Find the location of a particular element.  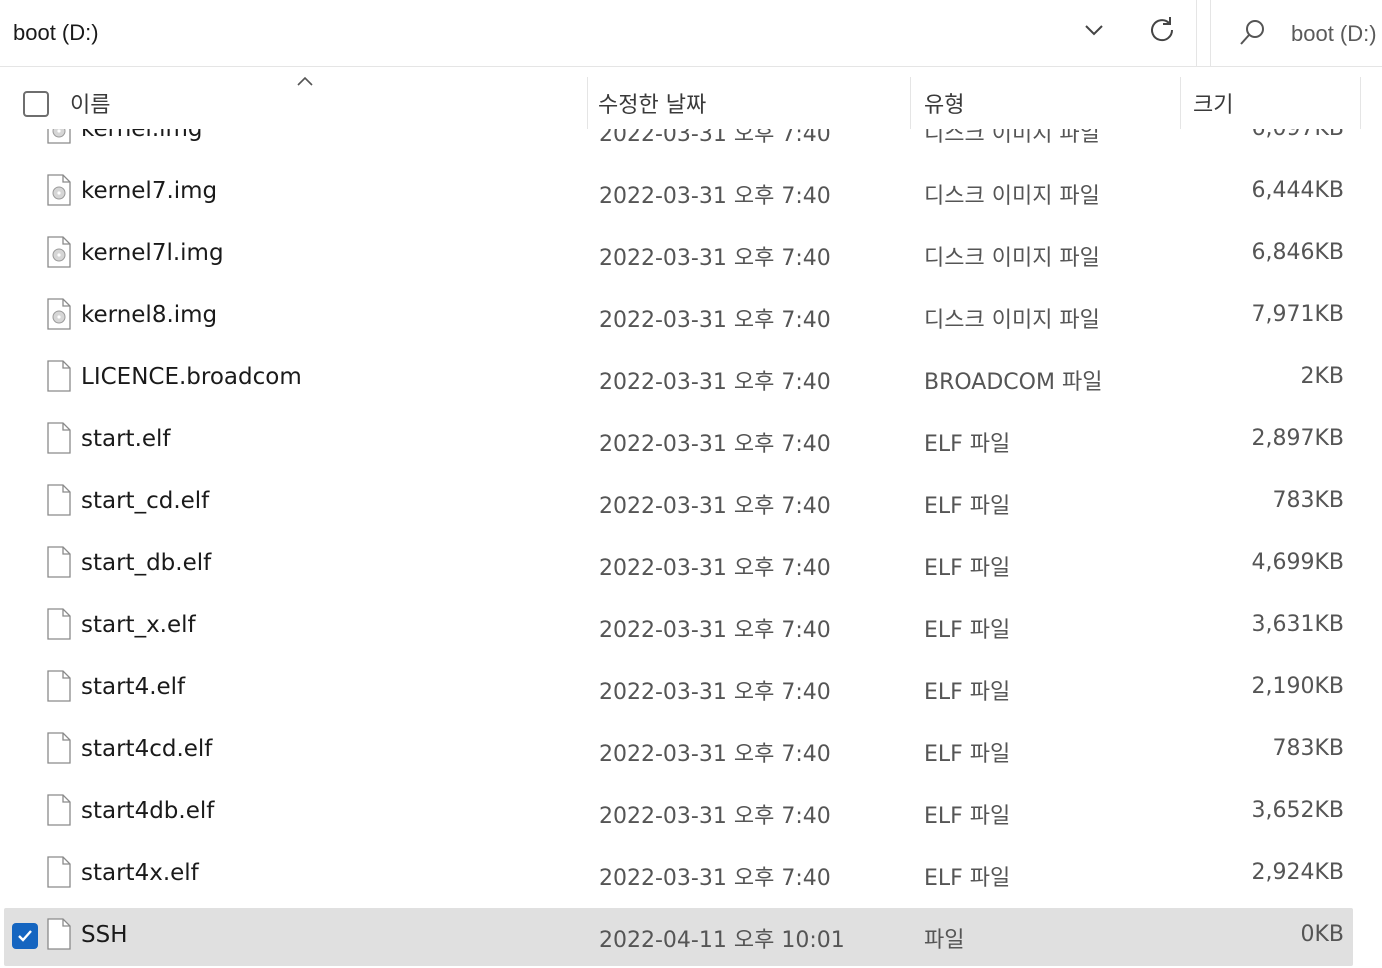

column-header: 이름 수정한 날짜 유형 크기 is located at coordinates (691, 98).